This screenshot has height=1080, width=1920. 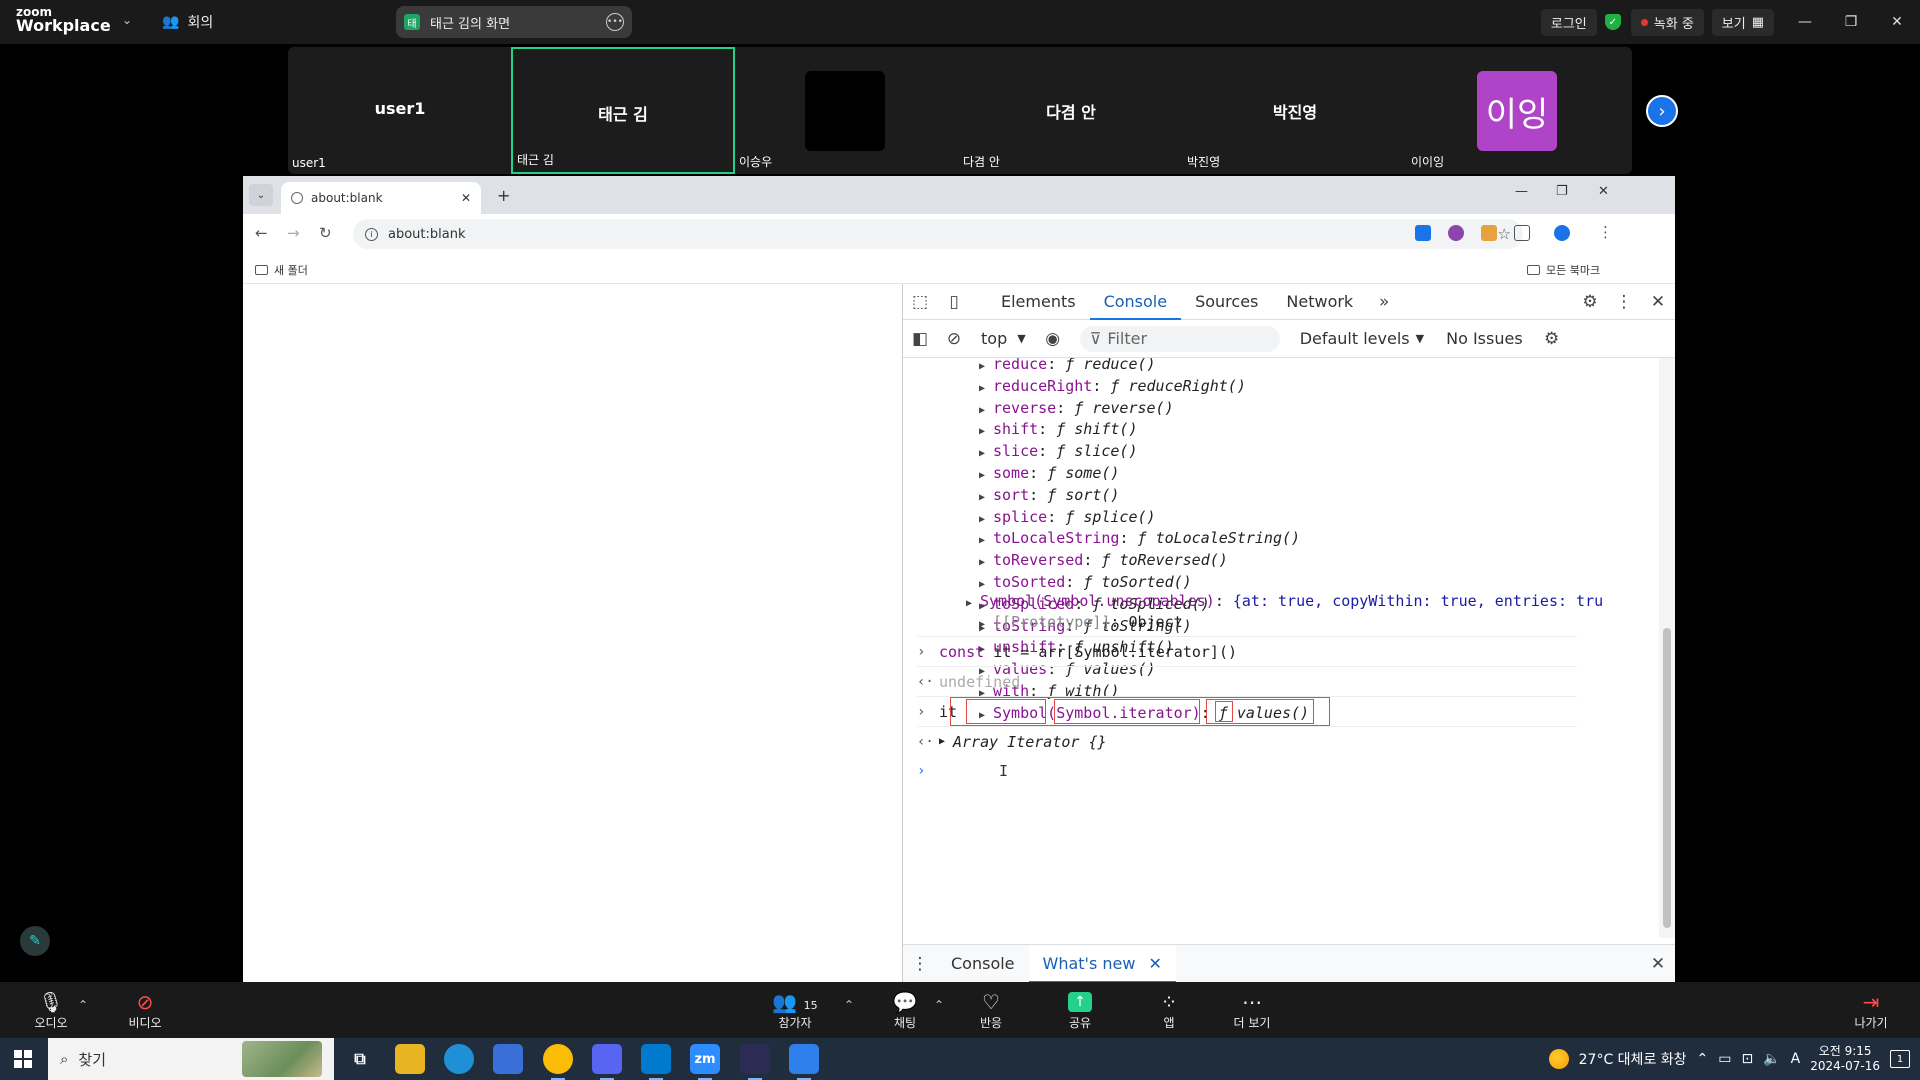 What do you see at coordinates (1519, 110) in the screenshot?
I see `participant-tile: 이잉 이이잉` at bounding box center [1519, 110].